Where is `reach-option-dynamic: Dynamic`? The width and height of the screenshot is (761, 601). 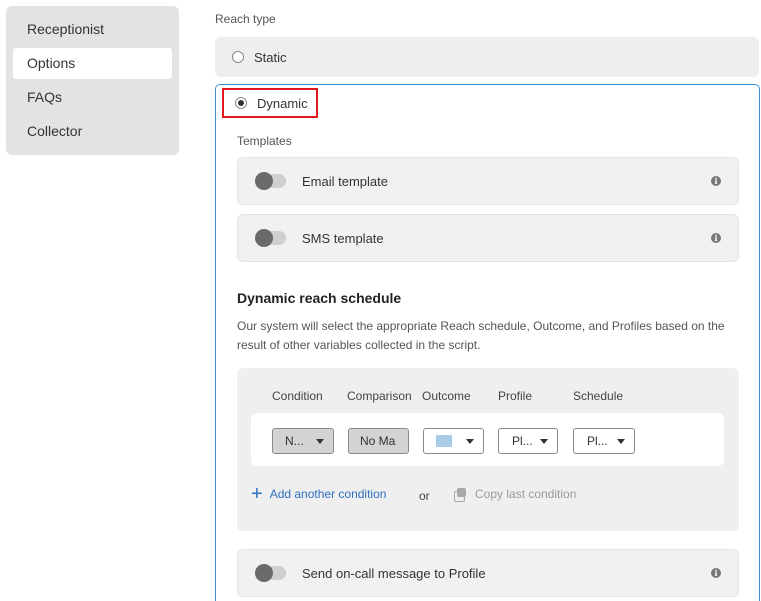
reach-option-dynamic: Dynamic is located at coordinates (270, 103).